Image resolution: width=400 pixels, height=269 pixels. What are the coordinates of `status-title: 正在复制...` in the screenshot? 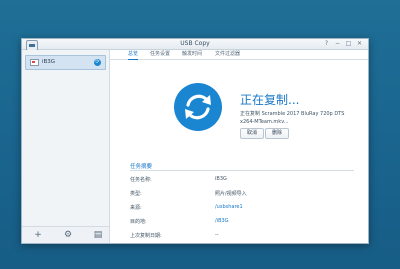 It's located at (270, 100).